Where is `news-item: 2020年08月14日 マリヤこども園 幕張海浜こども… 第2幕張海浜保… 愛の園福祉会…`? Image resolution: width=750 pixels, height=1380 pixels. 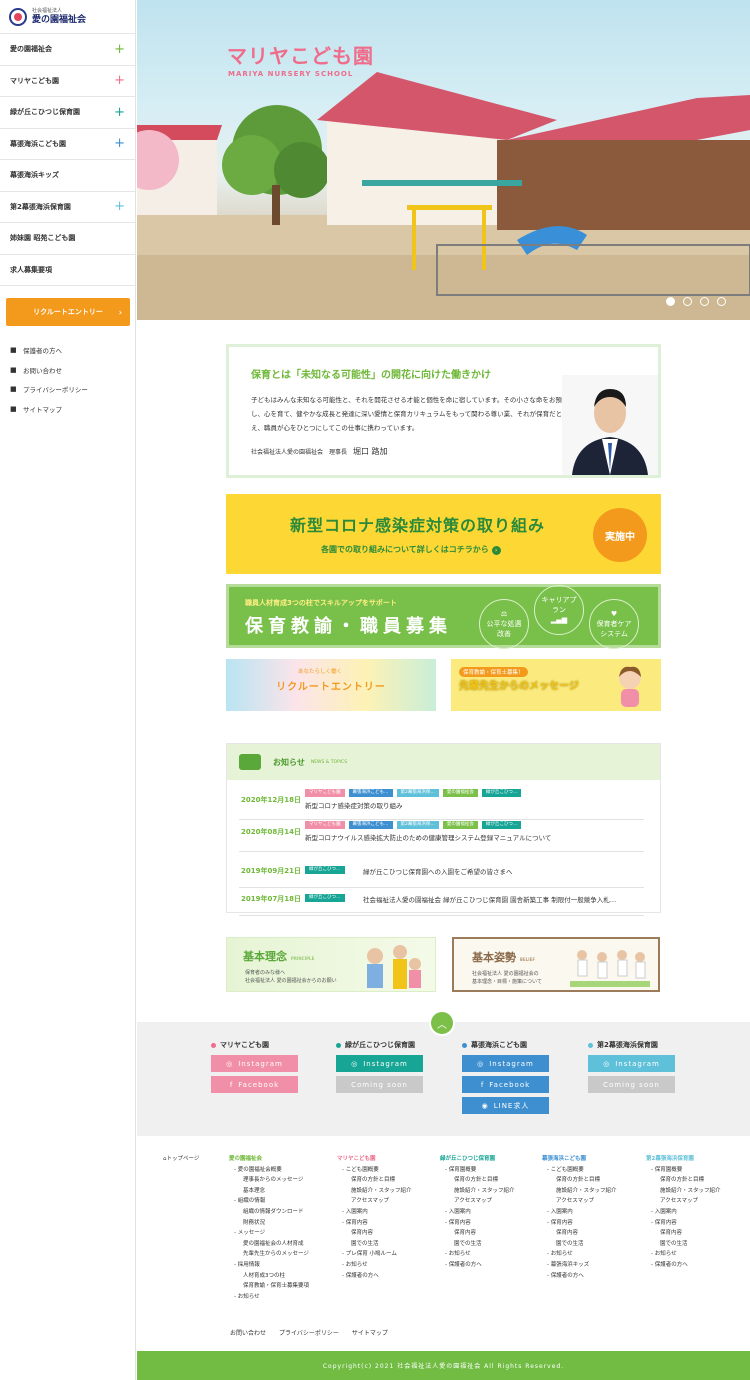 news-item: 2020年08月14日 マリヤこども園 幕張海浜こども… 第2幕張海浜保… 愛の園福祉会… is located at coordinates (441, 836).